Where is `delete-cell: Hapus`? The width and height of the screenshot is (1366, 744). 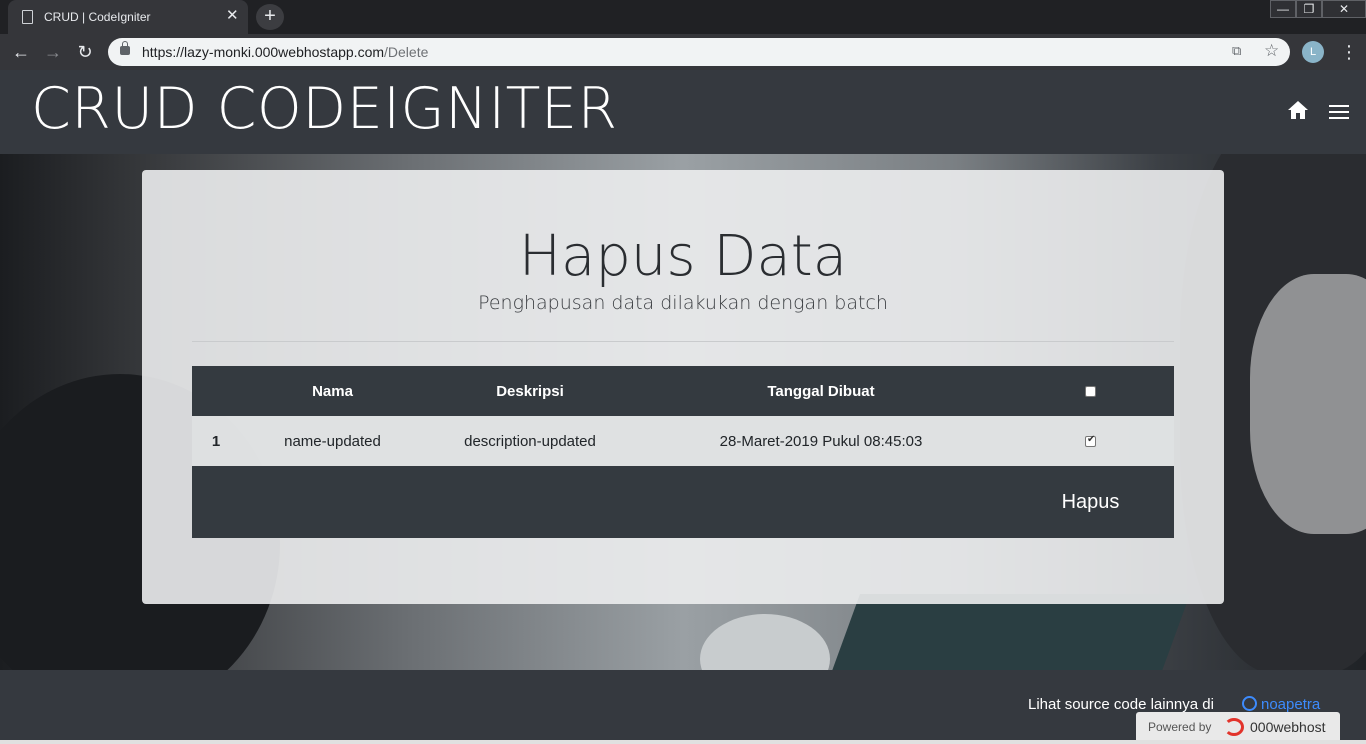 delete-cell: Hapus is located at coordinates (1090, 502).